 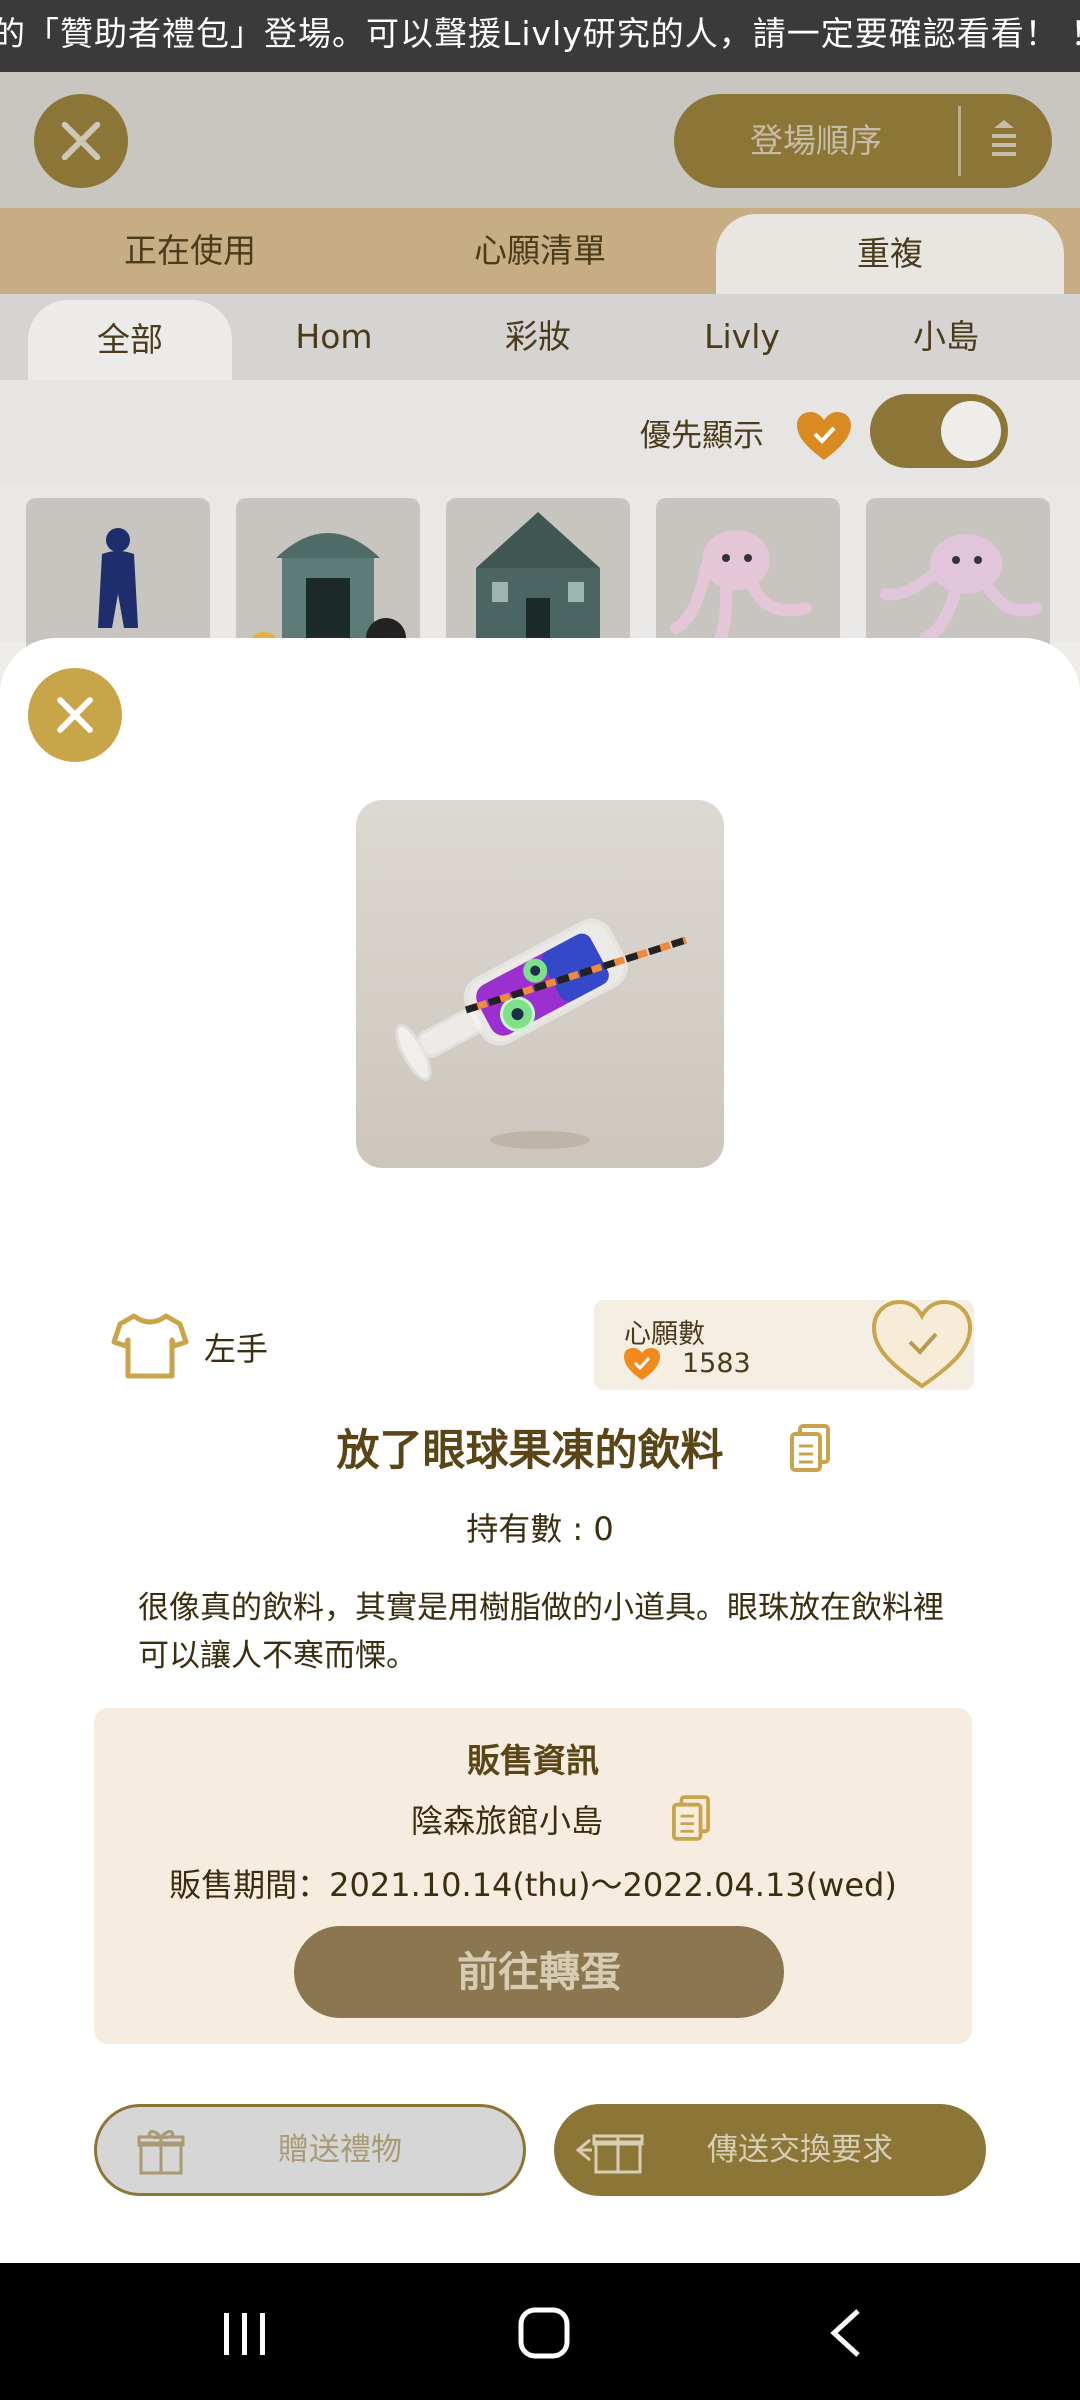 I want to click on add-to-wishlist-heart-button, so click(x=922, y=1345).